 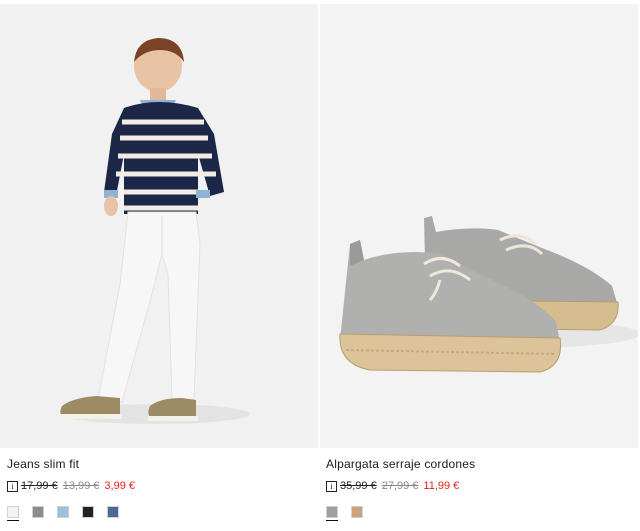 I want to click on color-swatch-black, so click(x=88, y=512).